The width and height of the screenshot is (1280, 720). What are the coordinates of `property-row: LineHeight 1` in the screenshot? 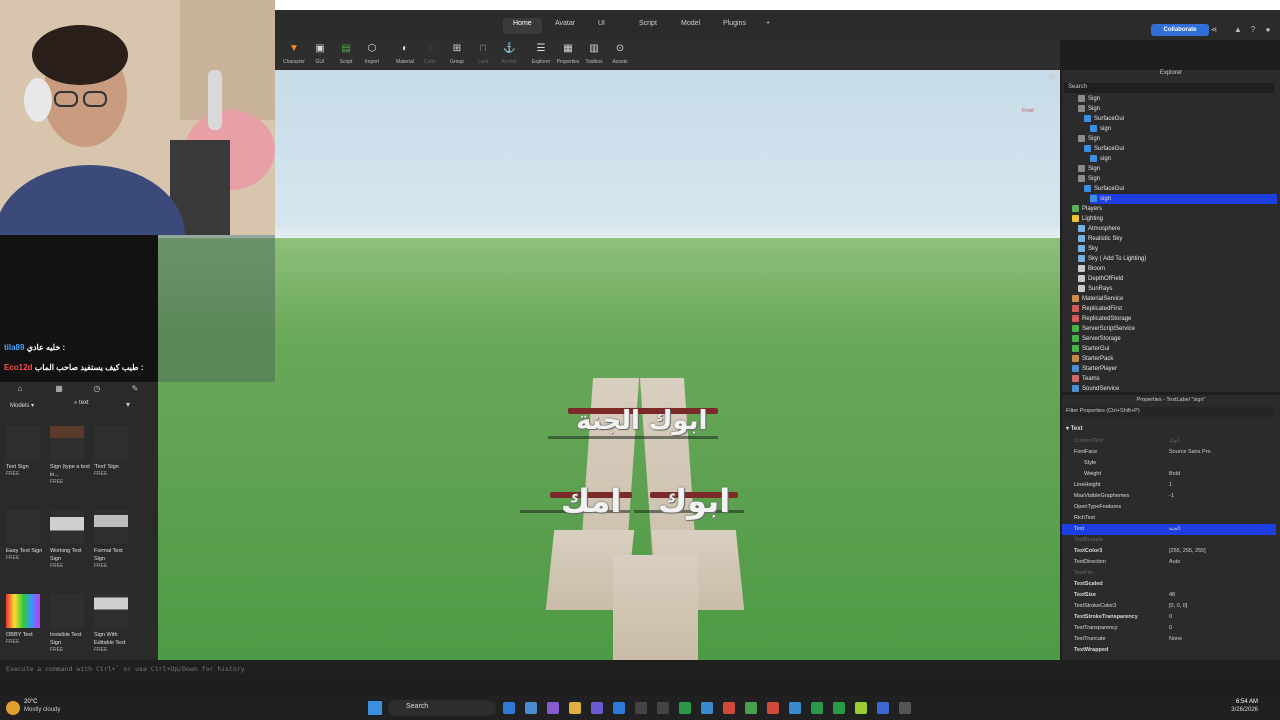 It's located at (1169, 485).